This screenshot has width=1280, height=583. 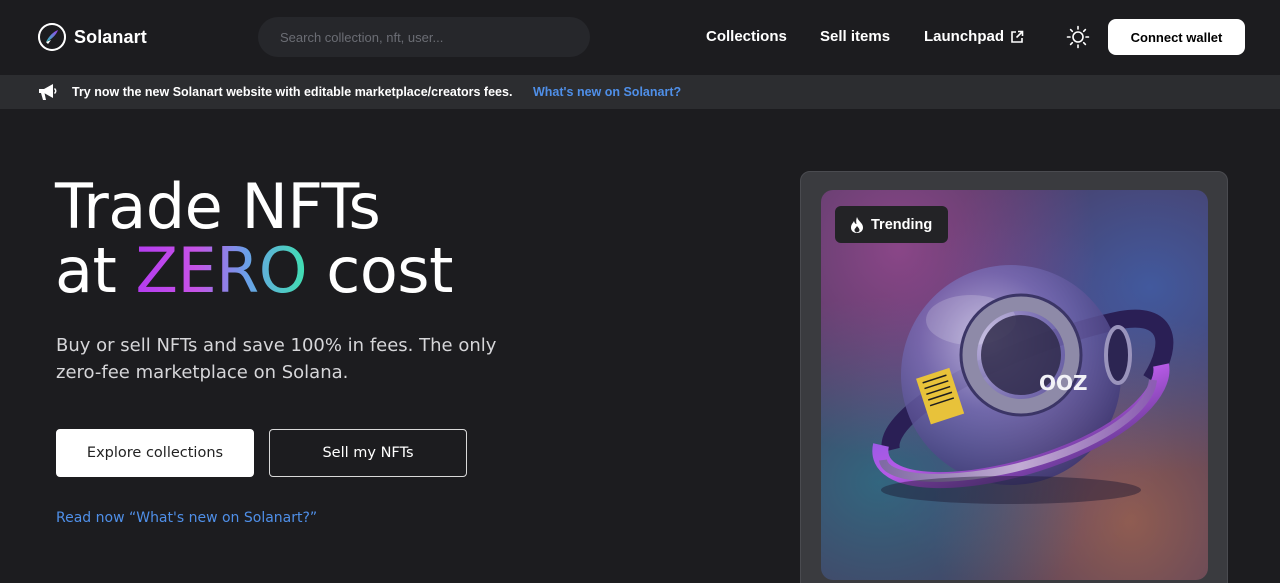 I want to click on search-bar, so click(x=424, y=37).